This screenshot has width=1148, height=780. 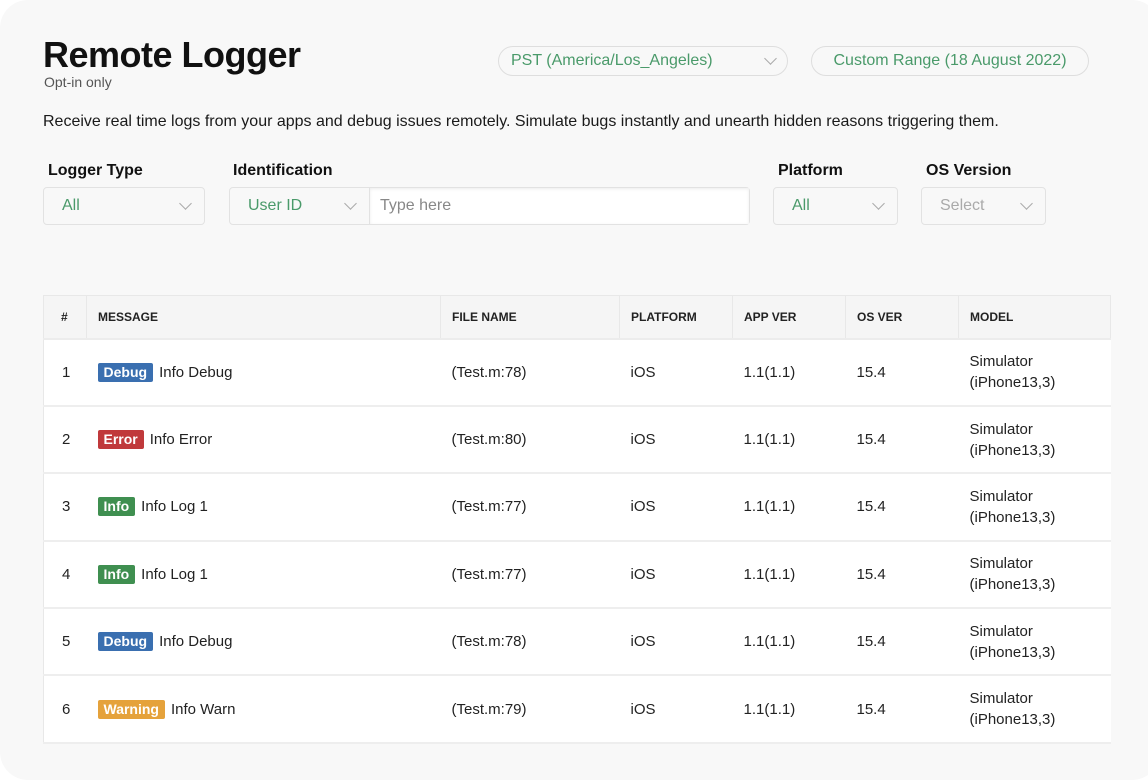 I want to click on row-message: Error Info Error, so click(x=263, y=440).